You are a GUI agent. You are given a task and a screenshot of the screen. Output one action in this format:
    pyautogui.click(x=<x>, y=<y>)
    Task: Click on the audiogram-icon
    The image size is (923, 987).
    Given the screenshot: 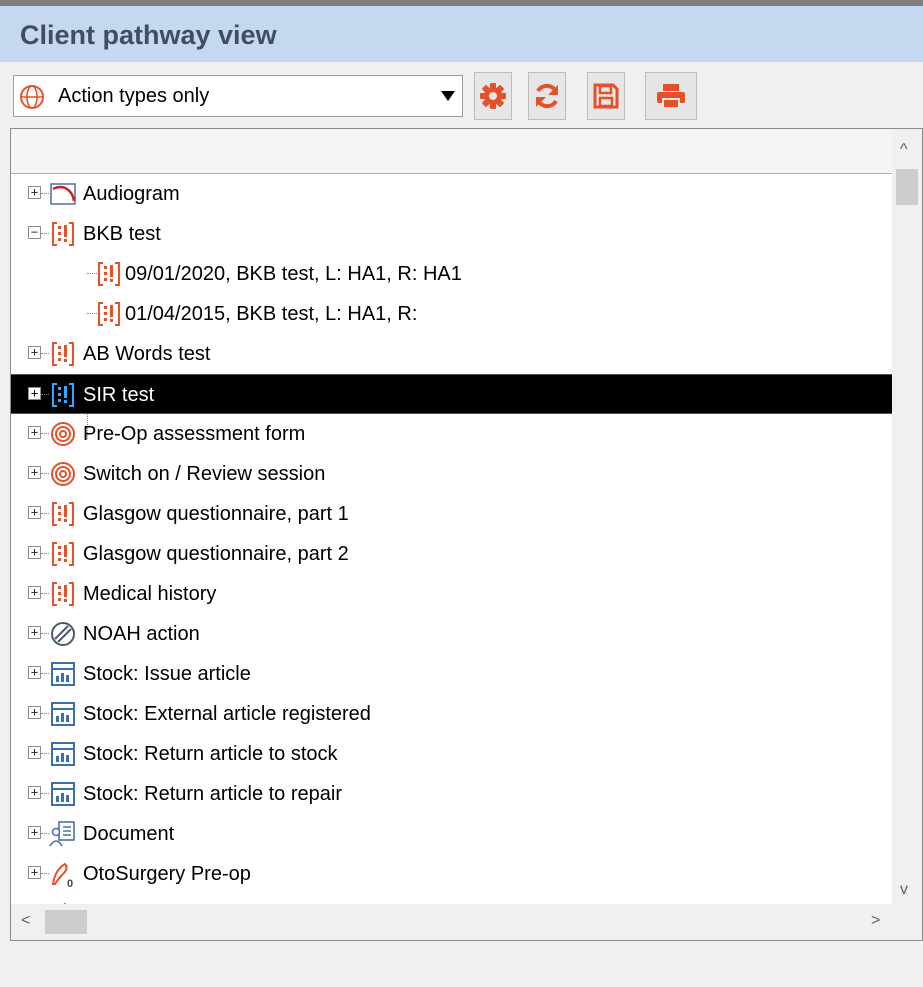 What is the action you would take?
    pyautogui.click(x=63, y=194)
    